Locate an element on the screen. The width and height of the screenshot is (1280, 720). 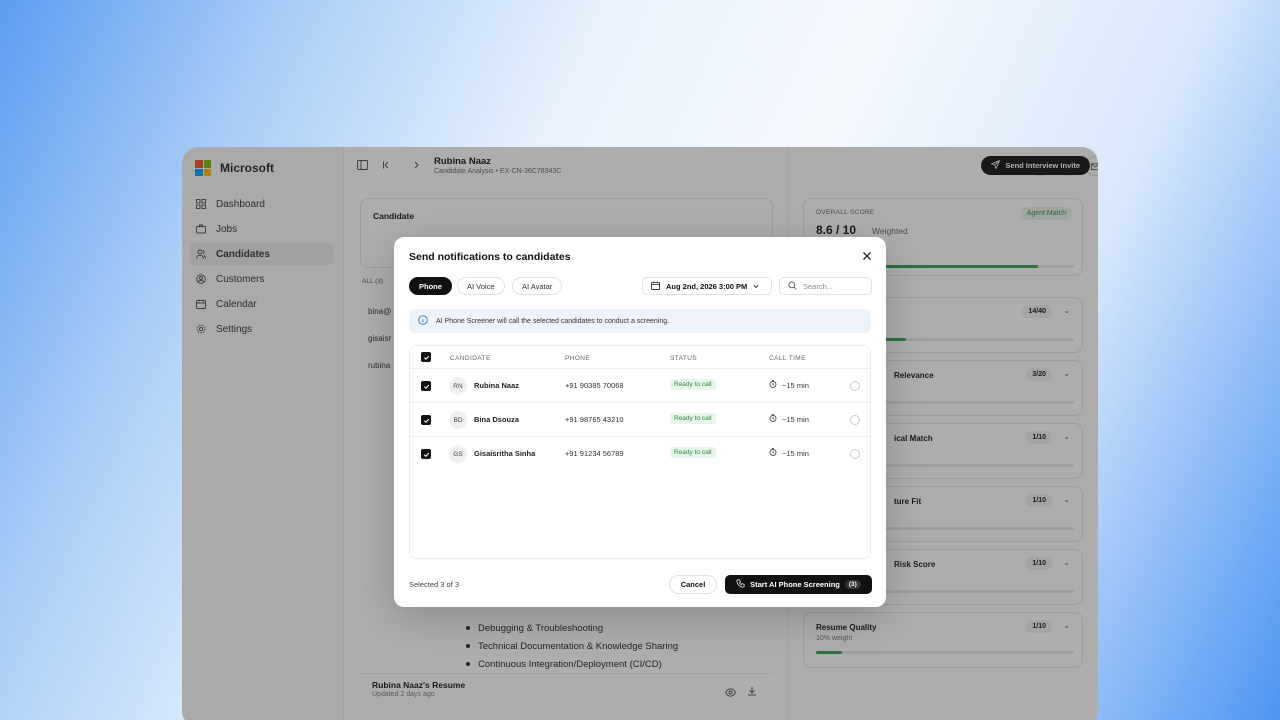
date-picker-button: Aug 2nd, 2026 3:00 PM is located at coordinates (707, 286).